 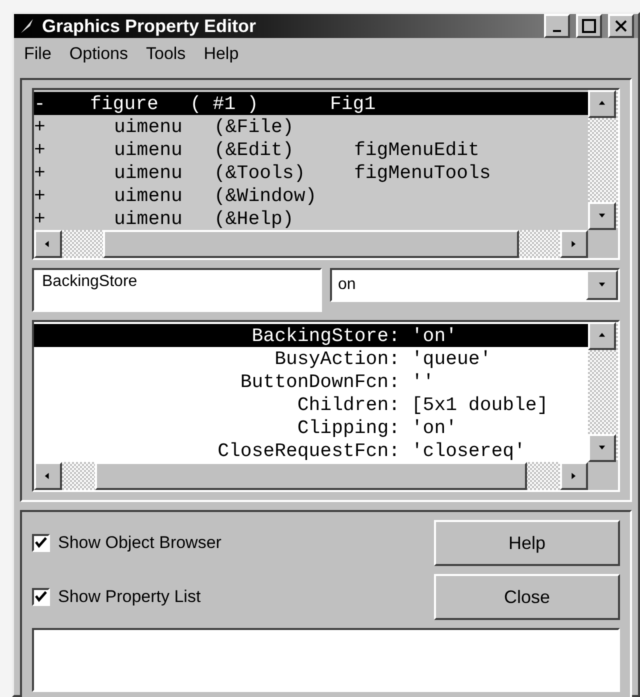 What do you see at coordinates (140, 543) in the screenshot?
I see `checkbox-label: Show Object Browser` at bounding box center [140, 543].